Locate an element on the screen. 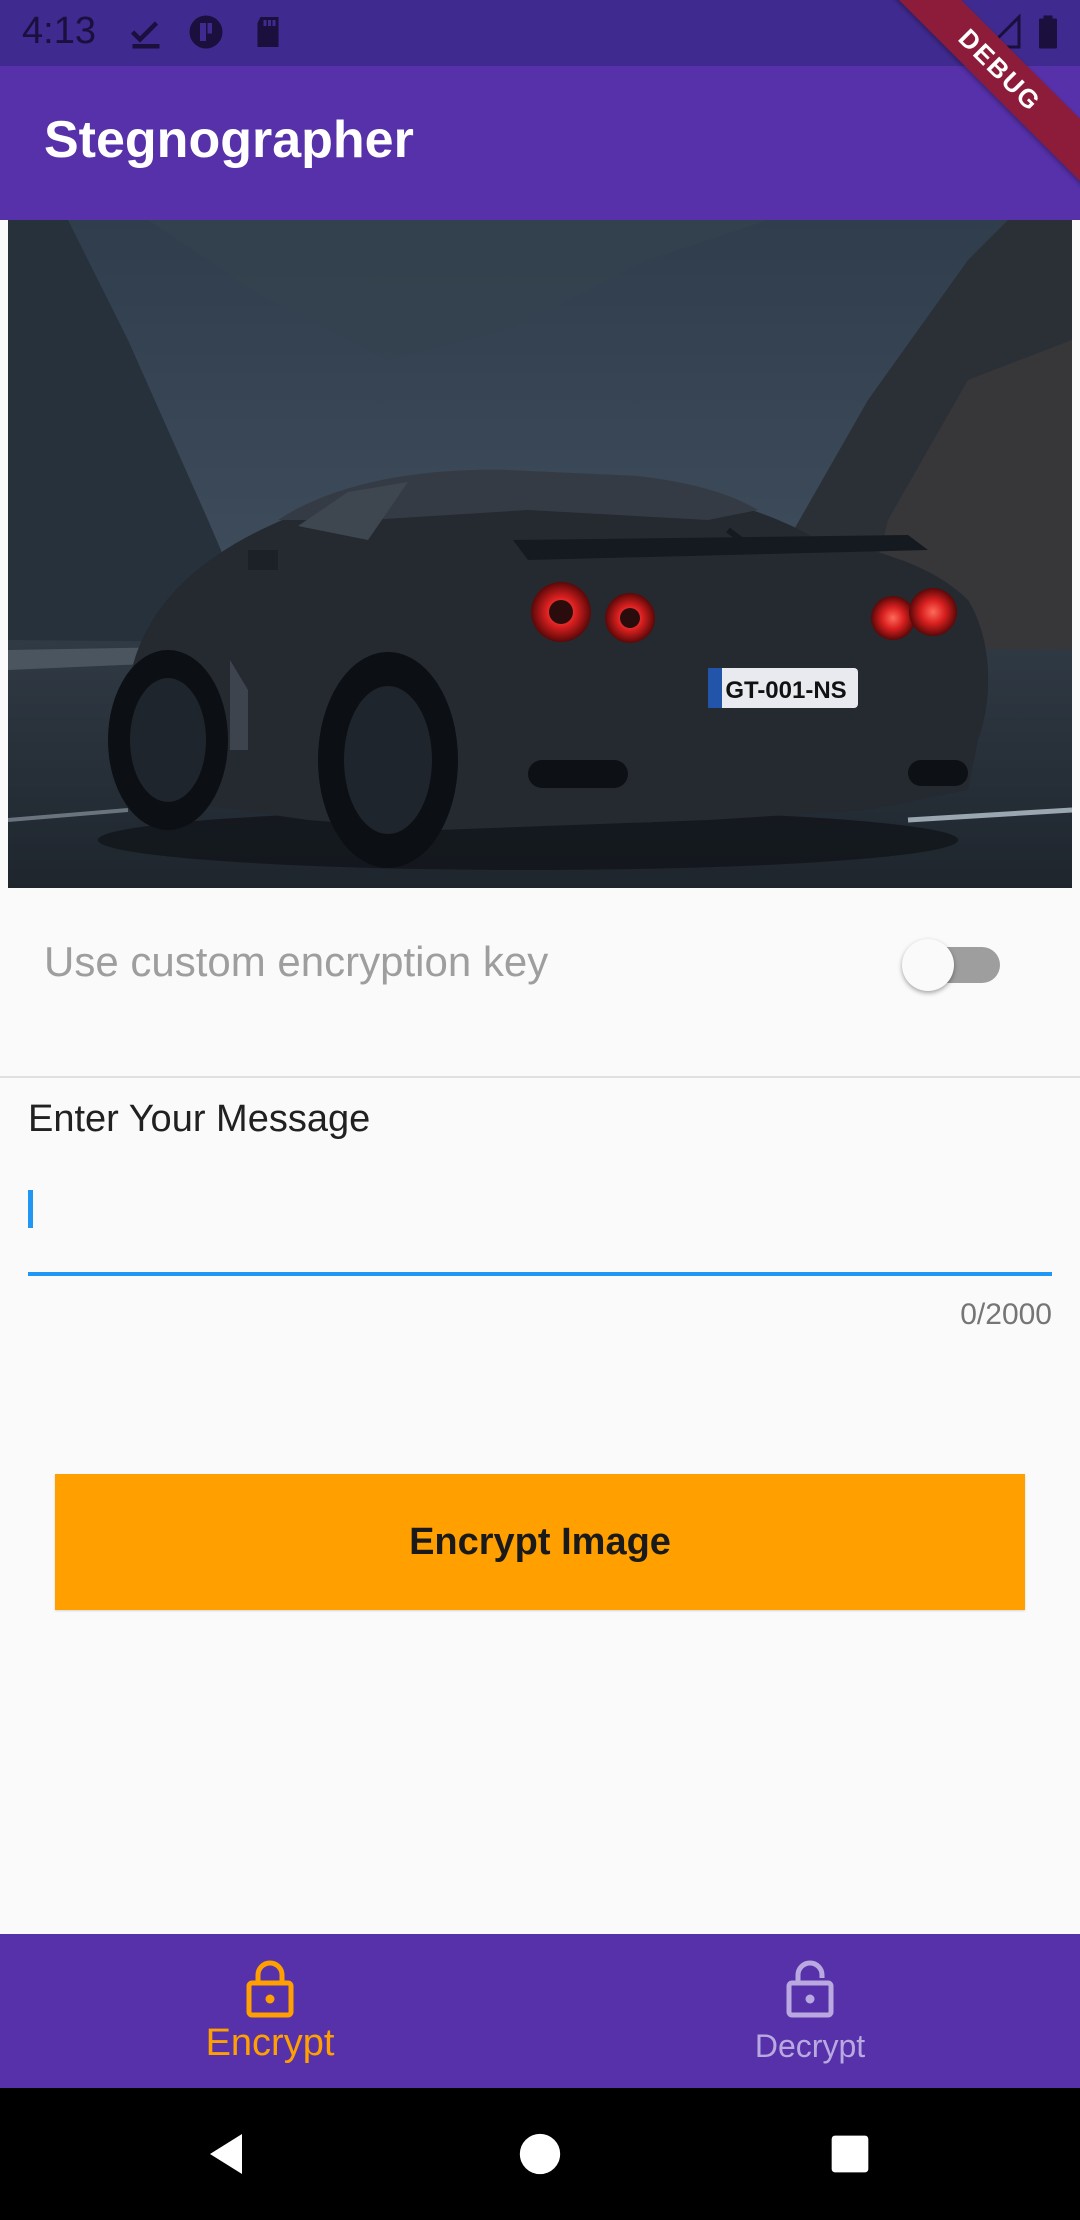 The height and width of the screenshot is (2220, 1080). battery-icon is located at coordinates (1048, 32).